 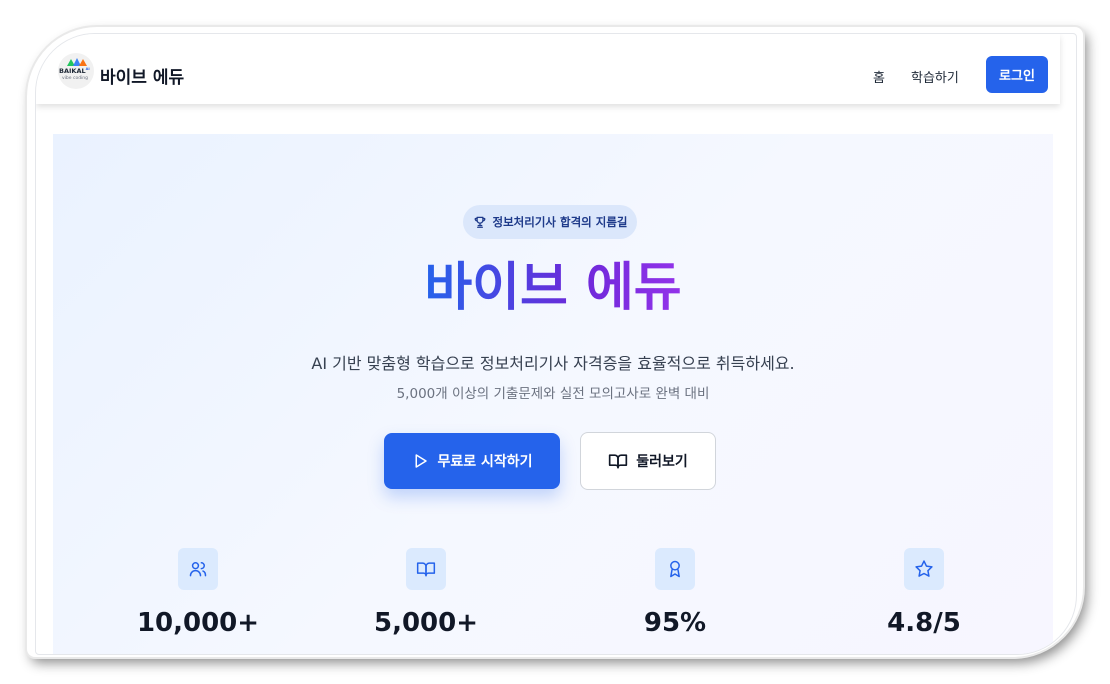 What do you see at coordinates (662, 462) in the screenshot?
I see `browse-button-label: 둘러보기` at bounding box center [662, 462].